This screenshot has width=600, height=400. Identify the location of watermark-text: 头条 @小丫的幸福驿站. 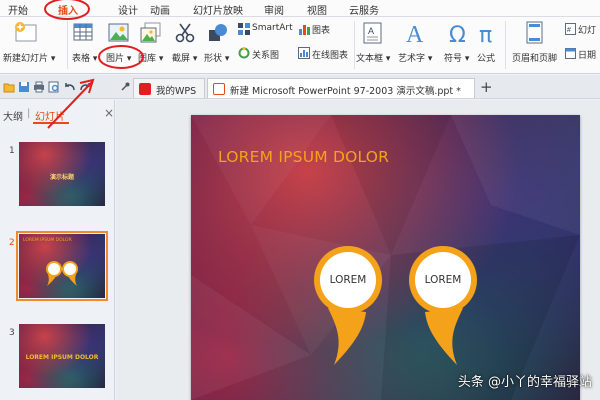
(524, 382).